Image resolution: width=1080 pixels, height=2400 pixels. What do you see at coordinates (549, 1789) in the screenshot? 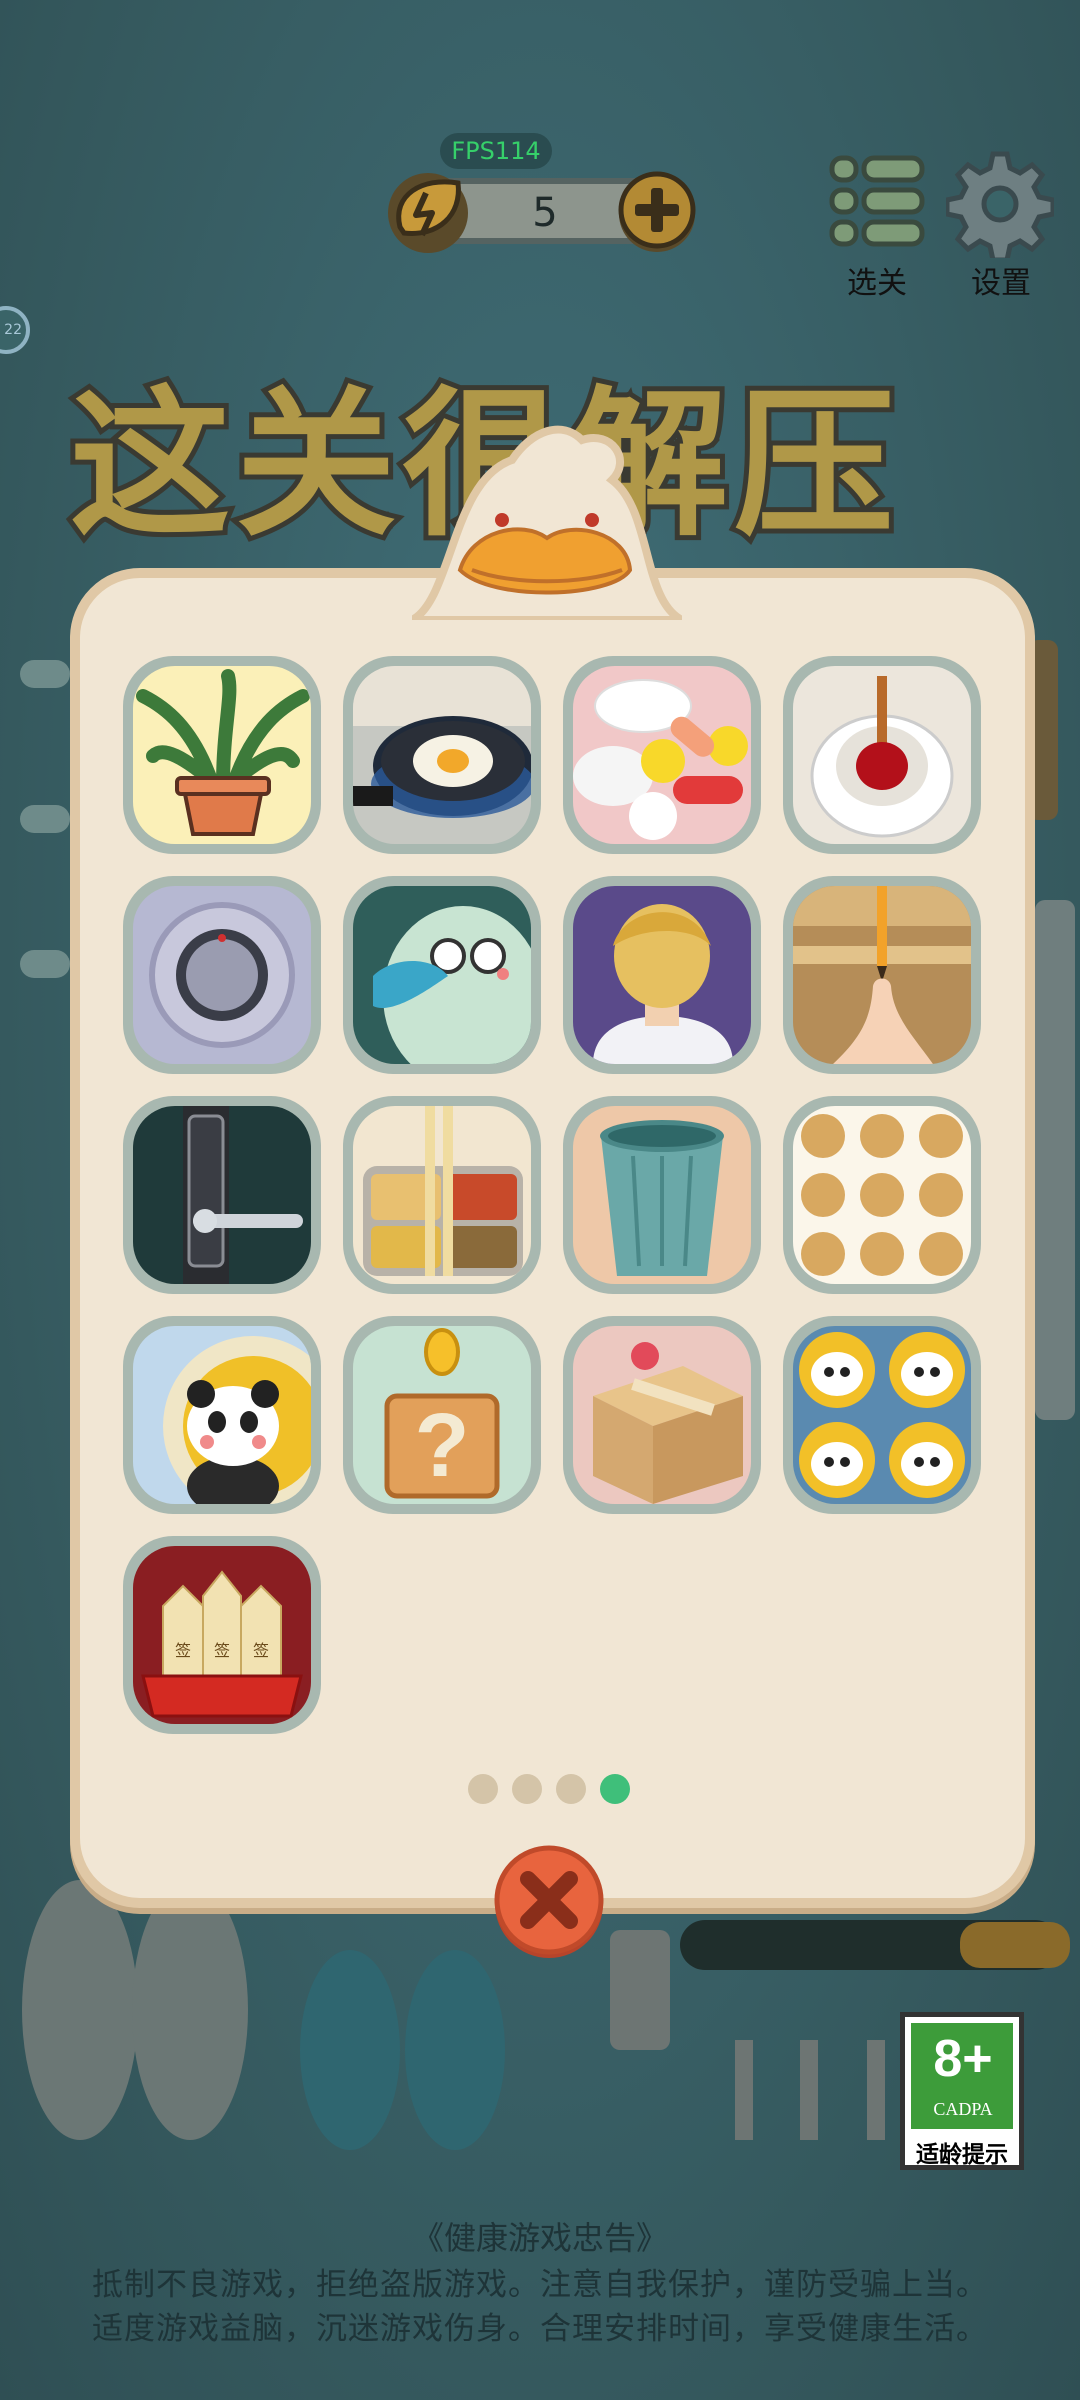
I see `page-indicator` at bounding box center [549, 1789].